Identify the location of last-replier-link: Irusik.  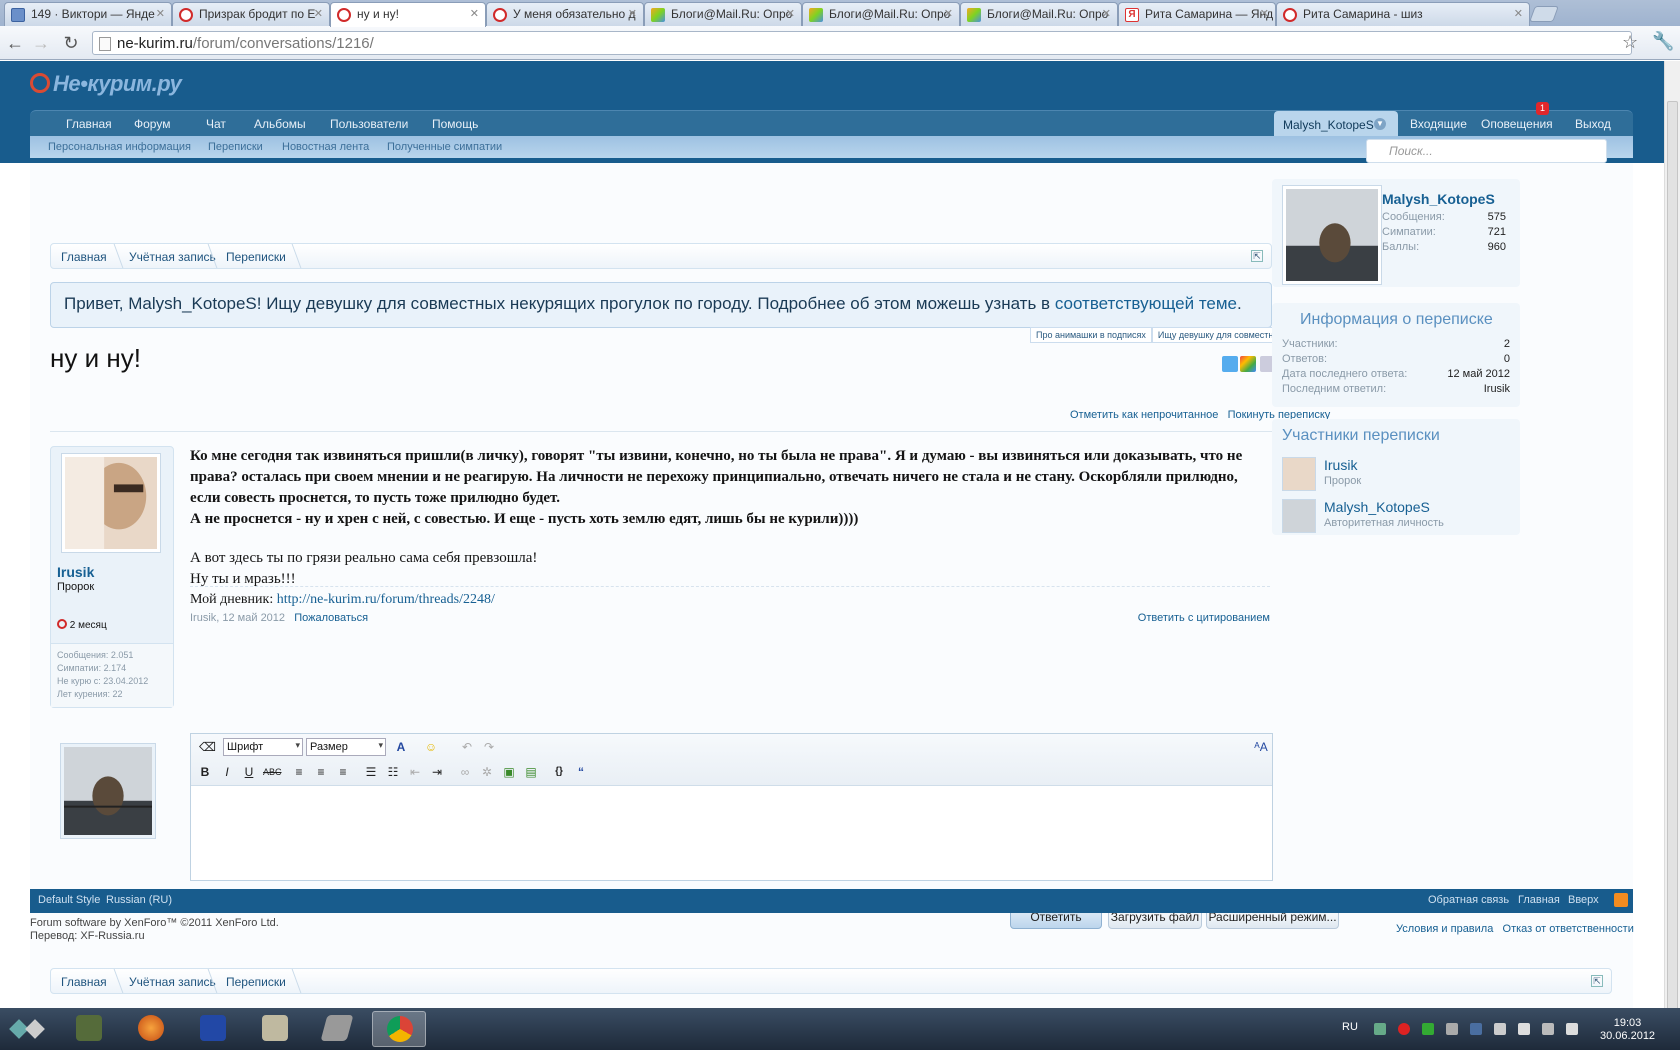
(1497, 389).